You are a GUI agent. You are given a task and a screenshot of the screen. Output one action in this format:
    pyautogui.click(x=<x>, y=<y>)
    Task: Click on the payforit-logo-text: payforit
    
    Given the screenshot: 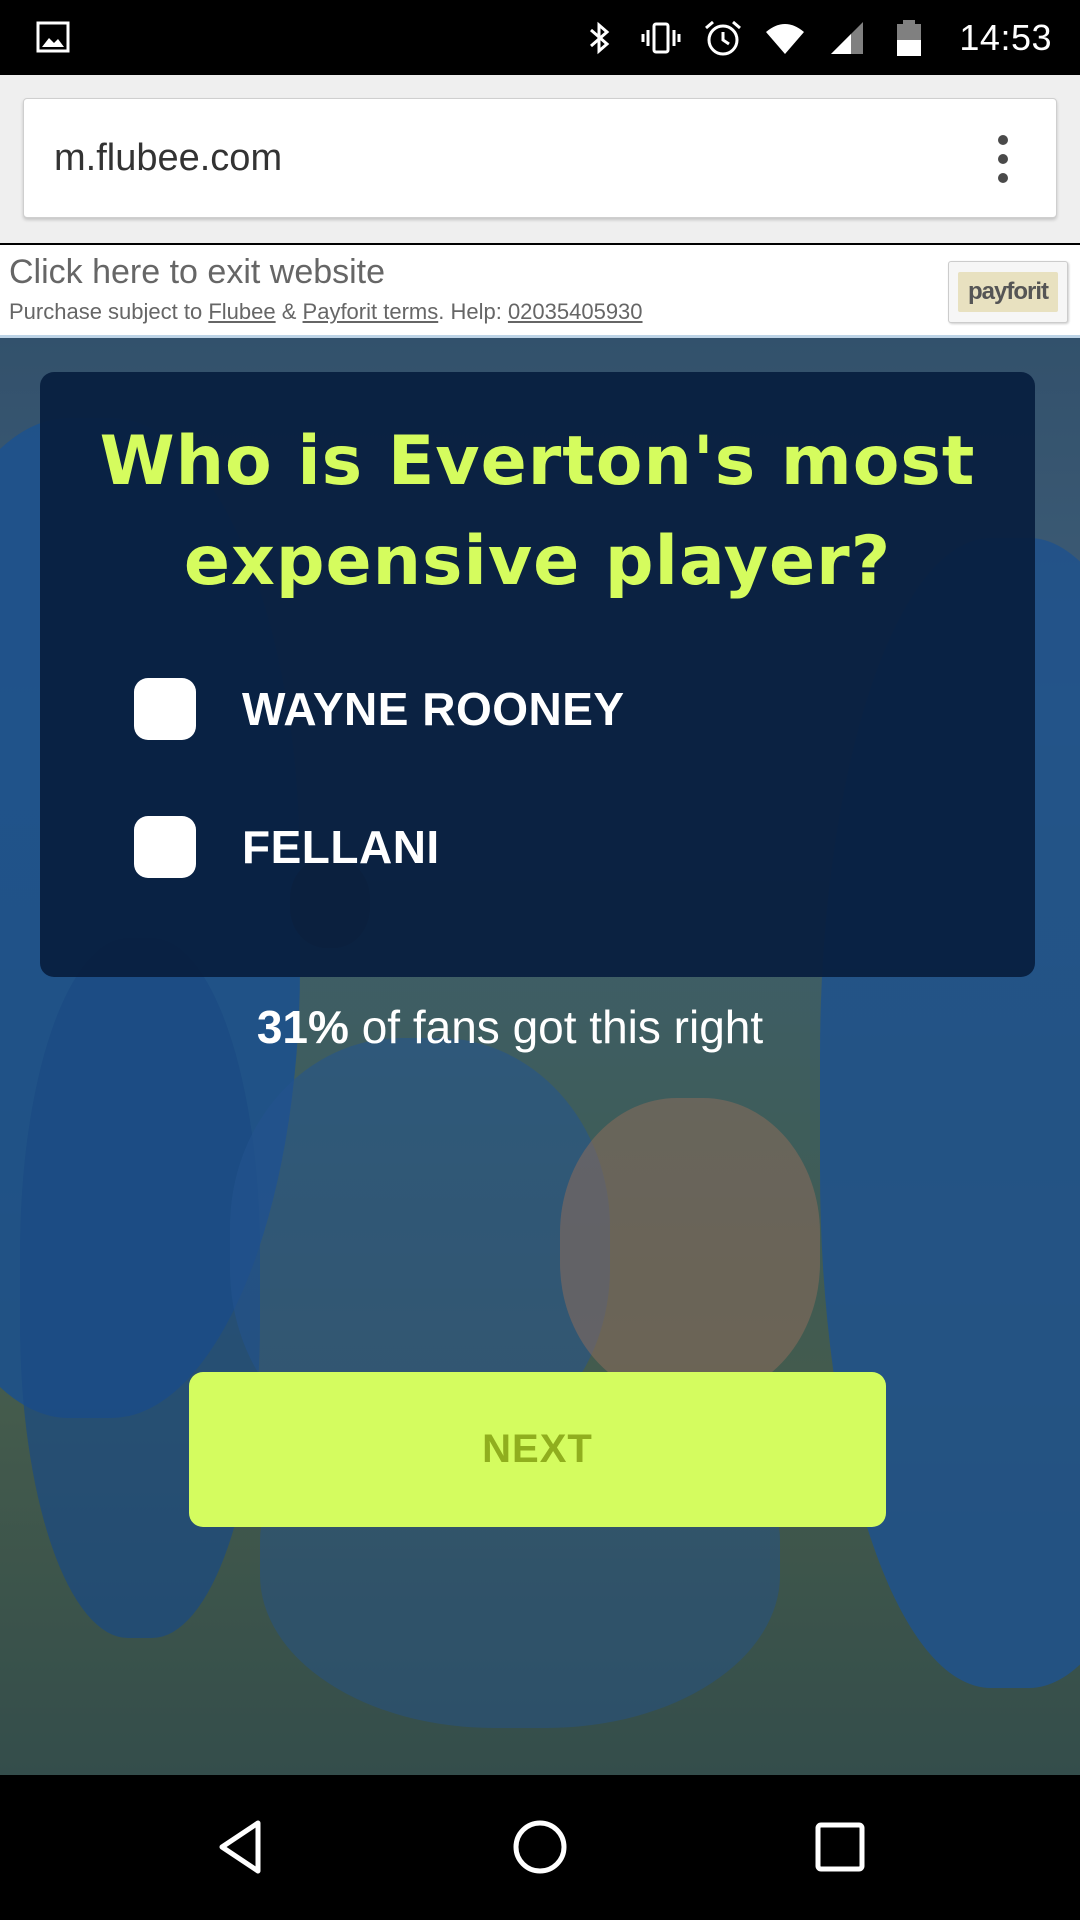 What is the action you would take?
    pyautogui.click(x=1008, y=292)
    